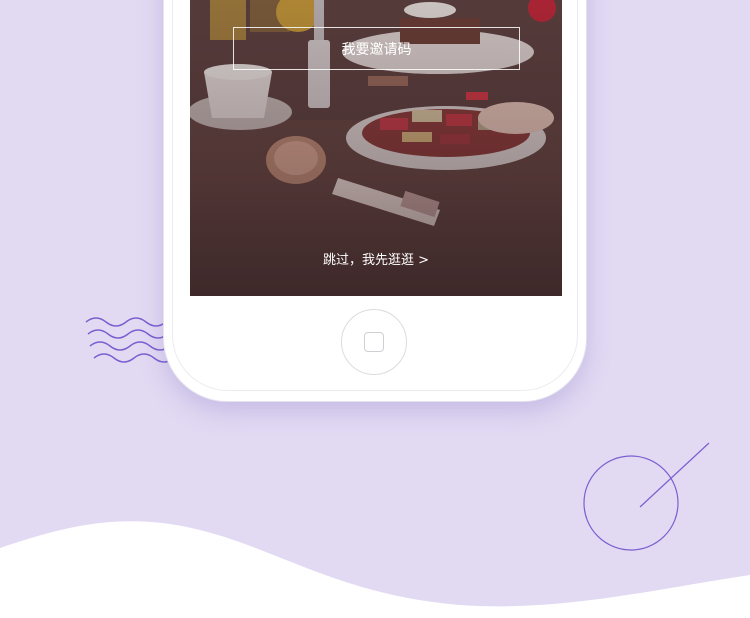 This screenshot has width=750, height=618. Describe the element at coordinates (129, 340) in the screenshot. I see `wavy-lines-decoration` at that location.